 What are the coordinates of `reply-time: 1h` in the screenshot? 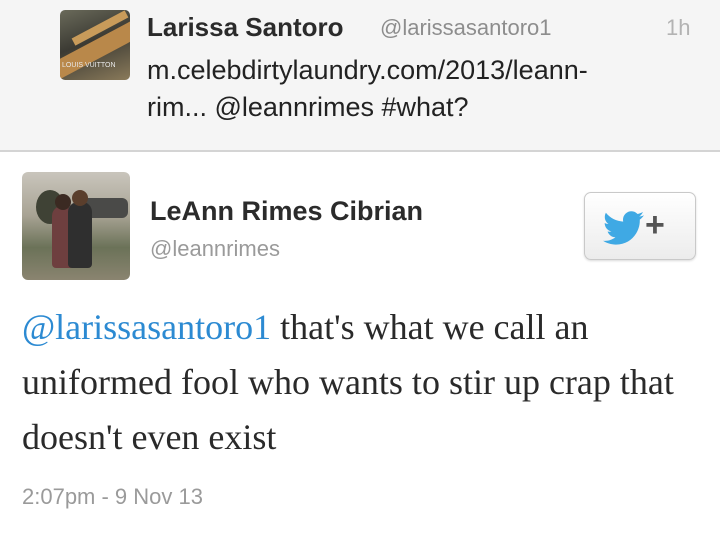 It's located at (678, 27).